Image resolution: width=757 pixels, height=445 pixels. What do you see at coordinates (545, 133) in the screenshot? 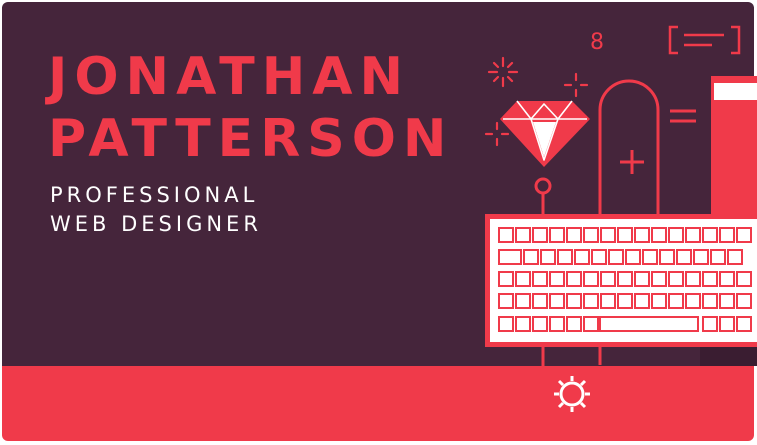
I see `diamond-icon` at bounding box center [545, 133].